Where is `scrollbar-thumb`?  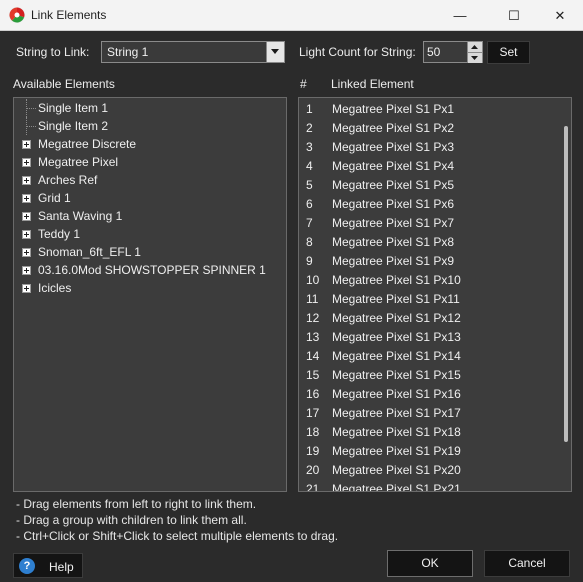
scrollbar-thumb is located at coordinates (566, 284).